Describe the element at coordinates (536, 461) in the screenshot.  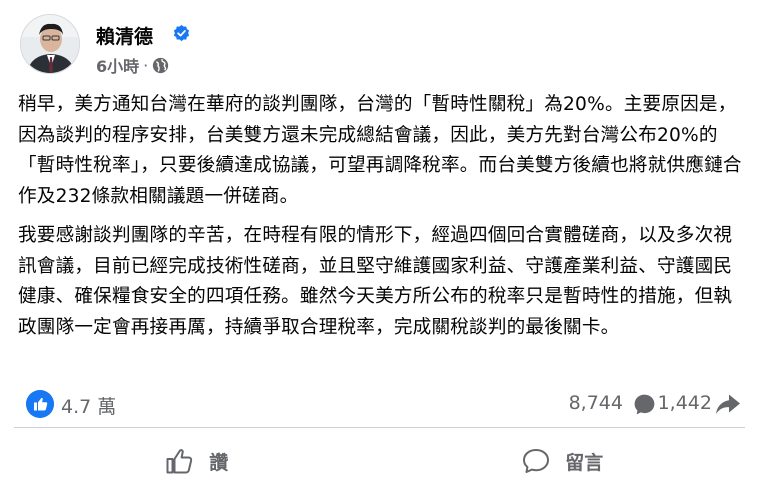
I see `comment-bubble-icon` at that location.